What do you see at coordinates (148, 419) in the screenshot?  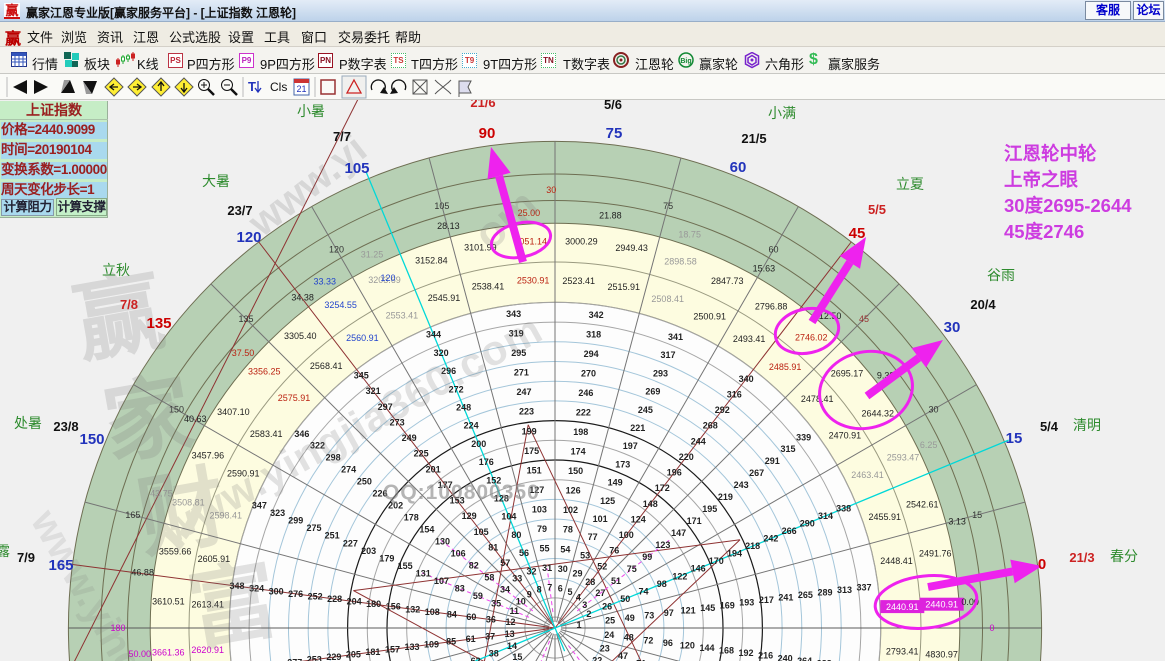 I see `svg-text: 家` at bounding box center [148, 419].